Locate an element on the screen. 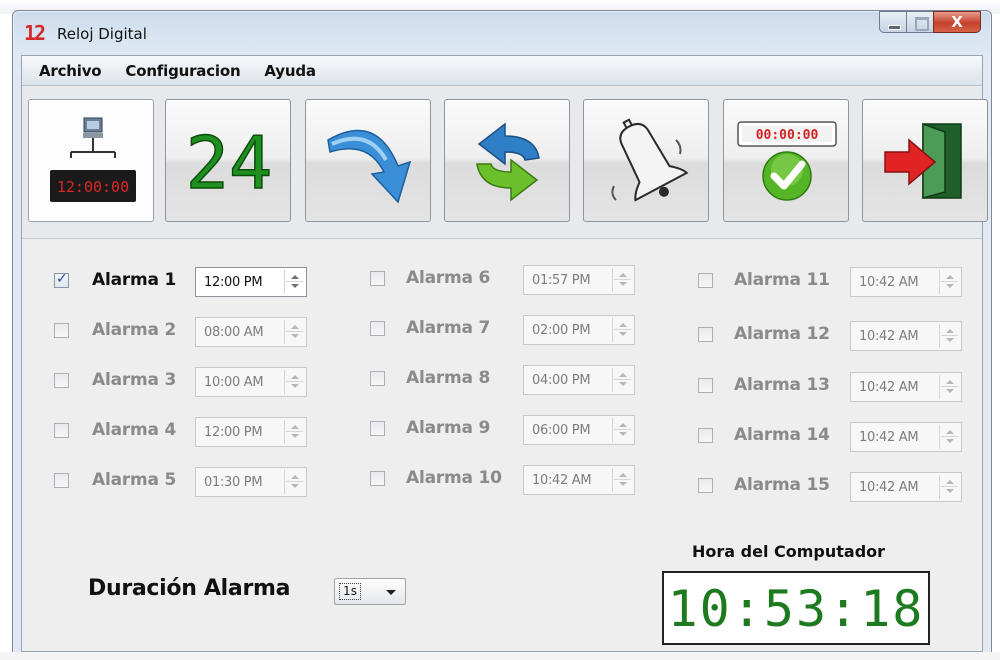 Image resolution: width=1000 pixels, height=660 pixels. 24-hour-text: 24 is located at coordinates (229, 163).